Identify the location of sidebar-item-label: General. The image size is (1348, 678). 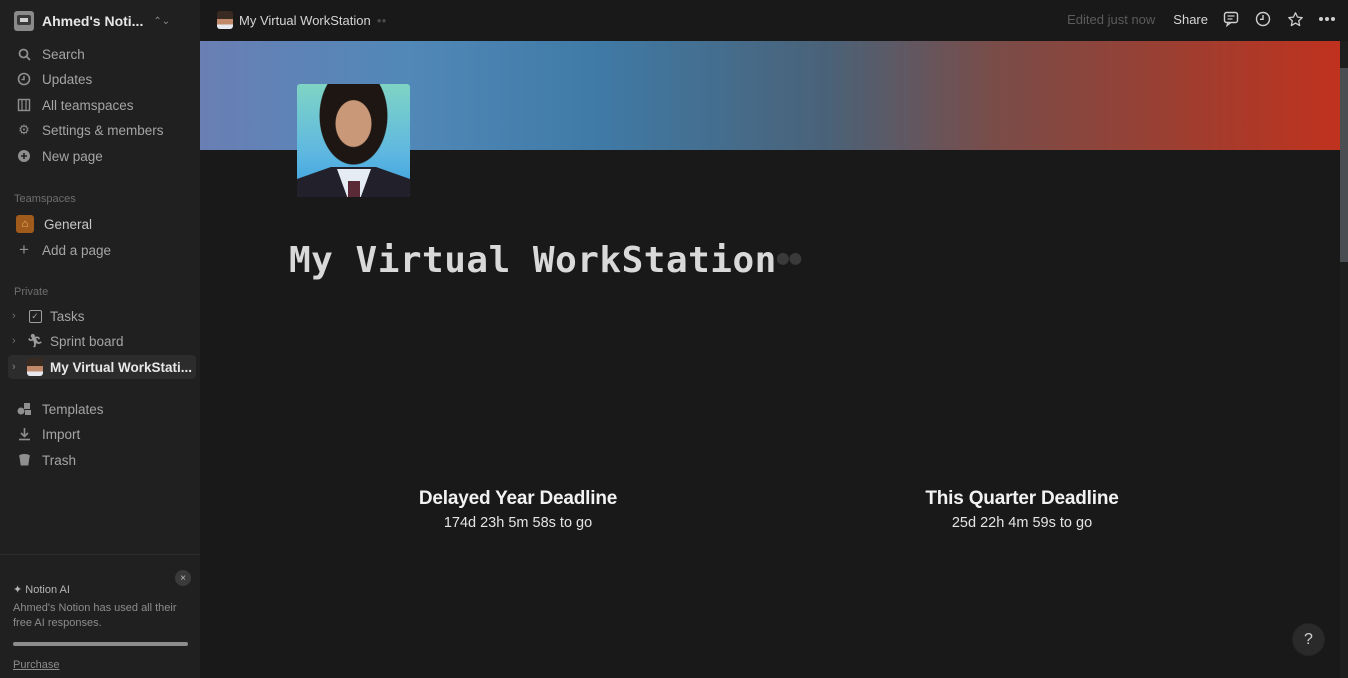
(68, 224).